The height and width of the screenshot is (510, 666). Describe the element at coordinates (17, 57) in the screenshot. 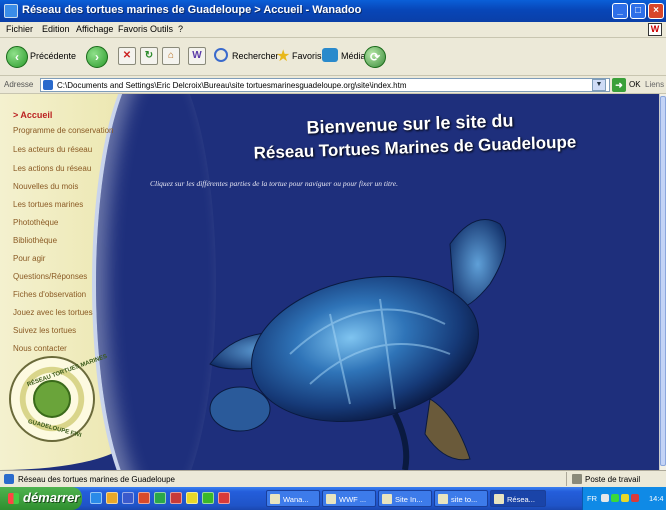

I see `back-arrow-icon: ‹` at that location.